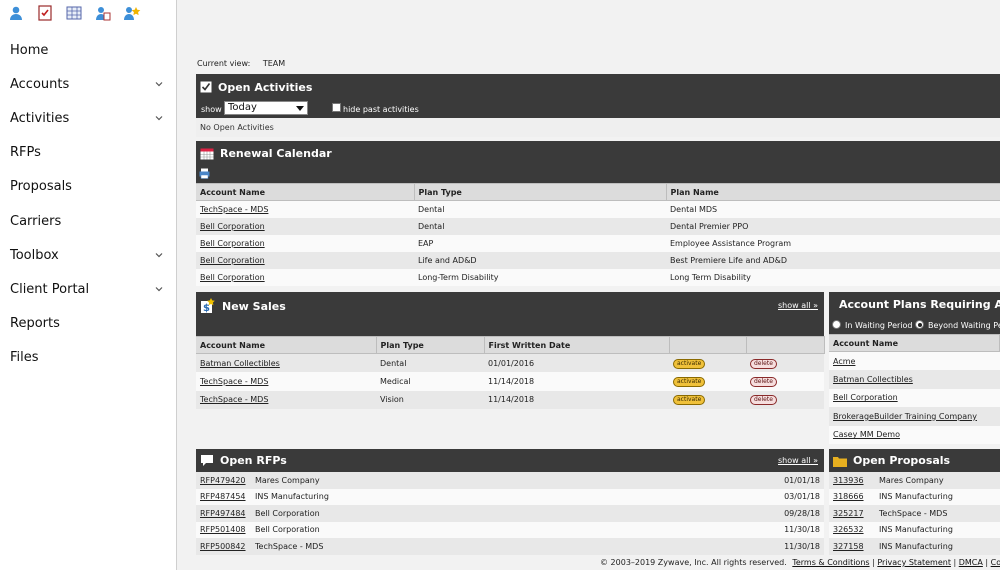 The image size is (1000, 570). I want to click on new-sales-show-all-link: show all », so click(798, 305).